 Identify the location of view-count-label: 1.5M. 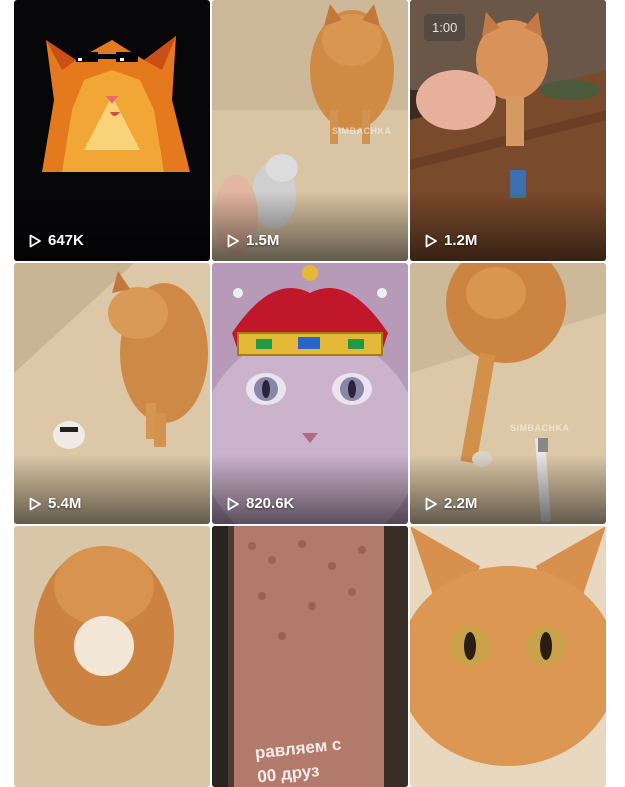
(263, 240).